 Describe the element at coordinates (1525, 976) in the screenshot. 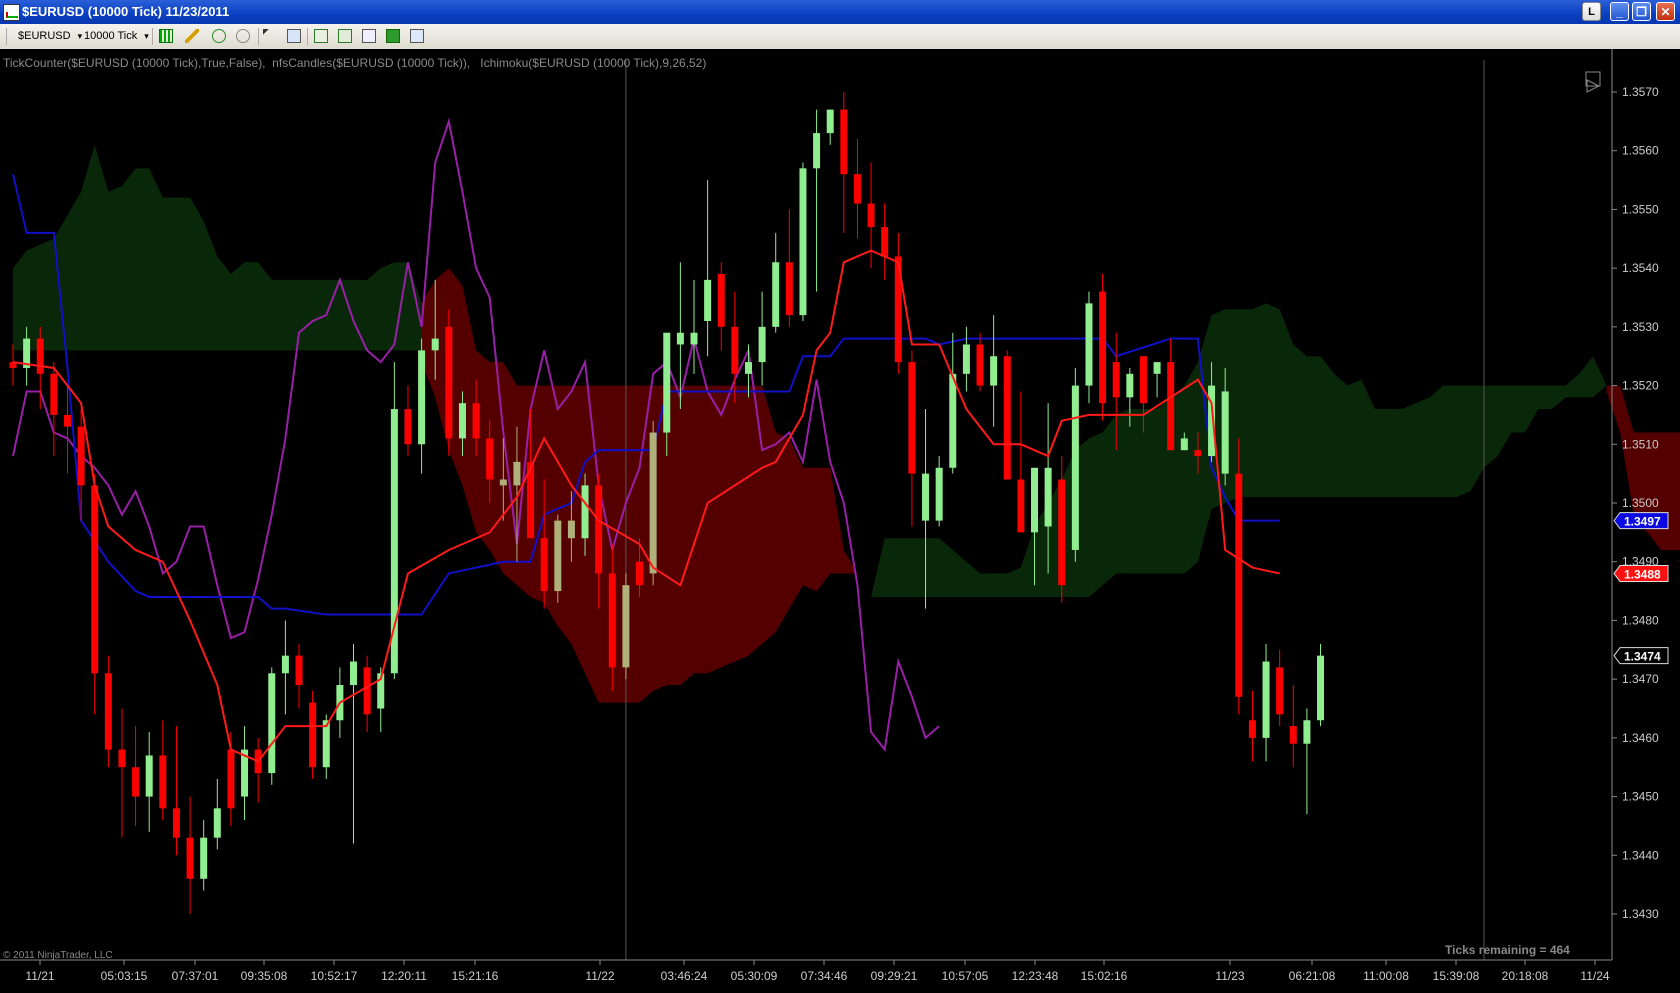

I see `x-tick-label: 20:18:08` at that location.